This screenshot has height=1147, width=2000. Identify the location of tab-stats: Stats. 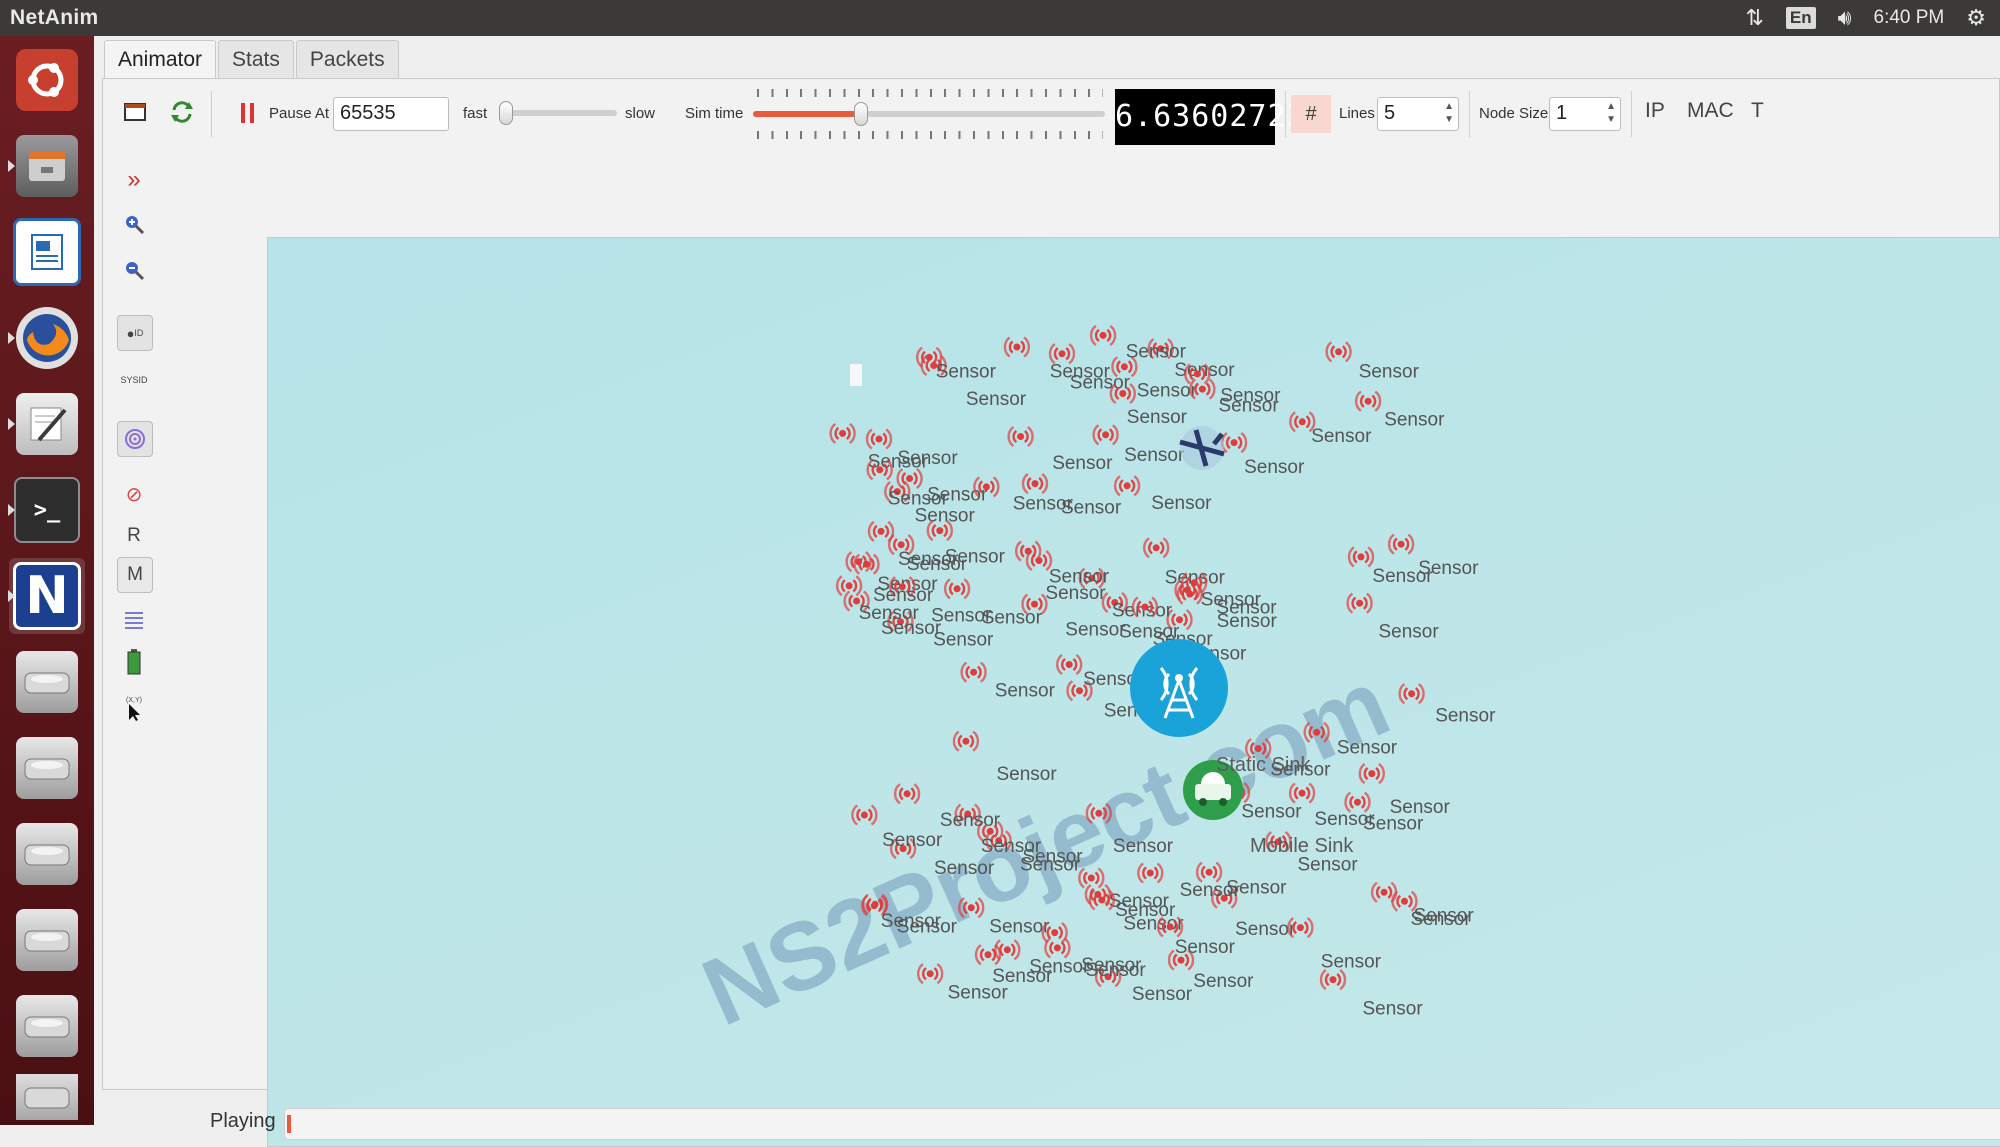
(256, 59).